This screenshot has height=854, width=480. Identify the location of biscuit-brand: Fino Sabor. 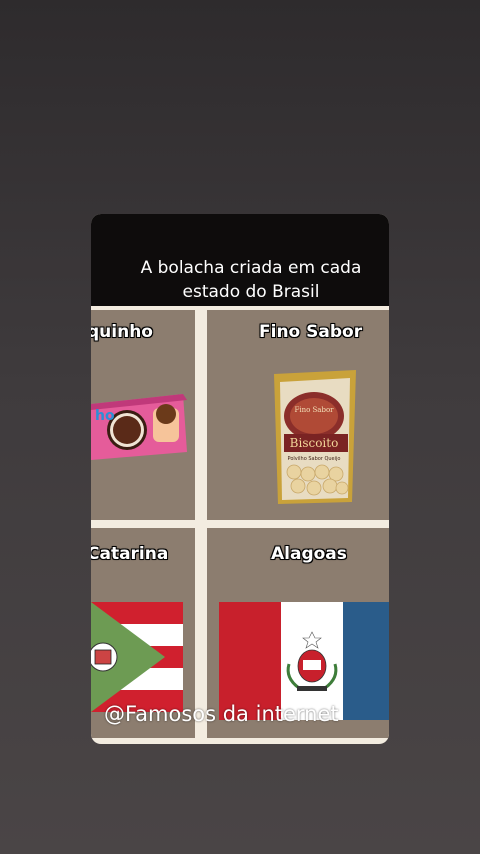
(314, 410).